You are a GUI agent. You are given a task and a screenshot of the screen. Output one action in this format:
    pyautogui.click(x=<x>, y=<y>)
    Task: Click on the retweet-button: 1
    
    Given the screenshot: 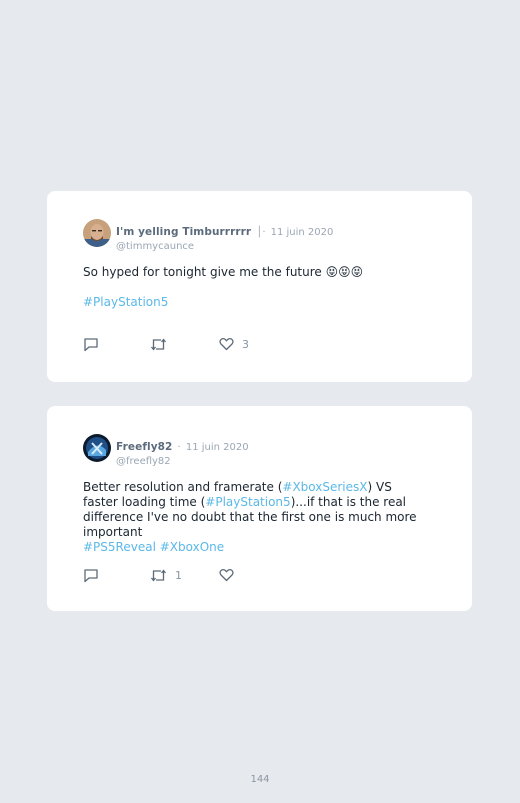 What is the action you would take?
    pyautogui.click(x=166, y=575)
    